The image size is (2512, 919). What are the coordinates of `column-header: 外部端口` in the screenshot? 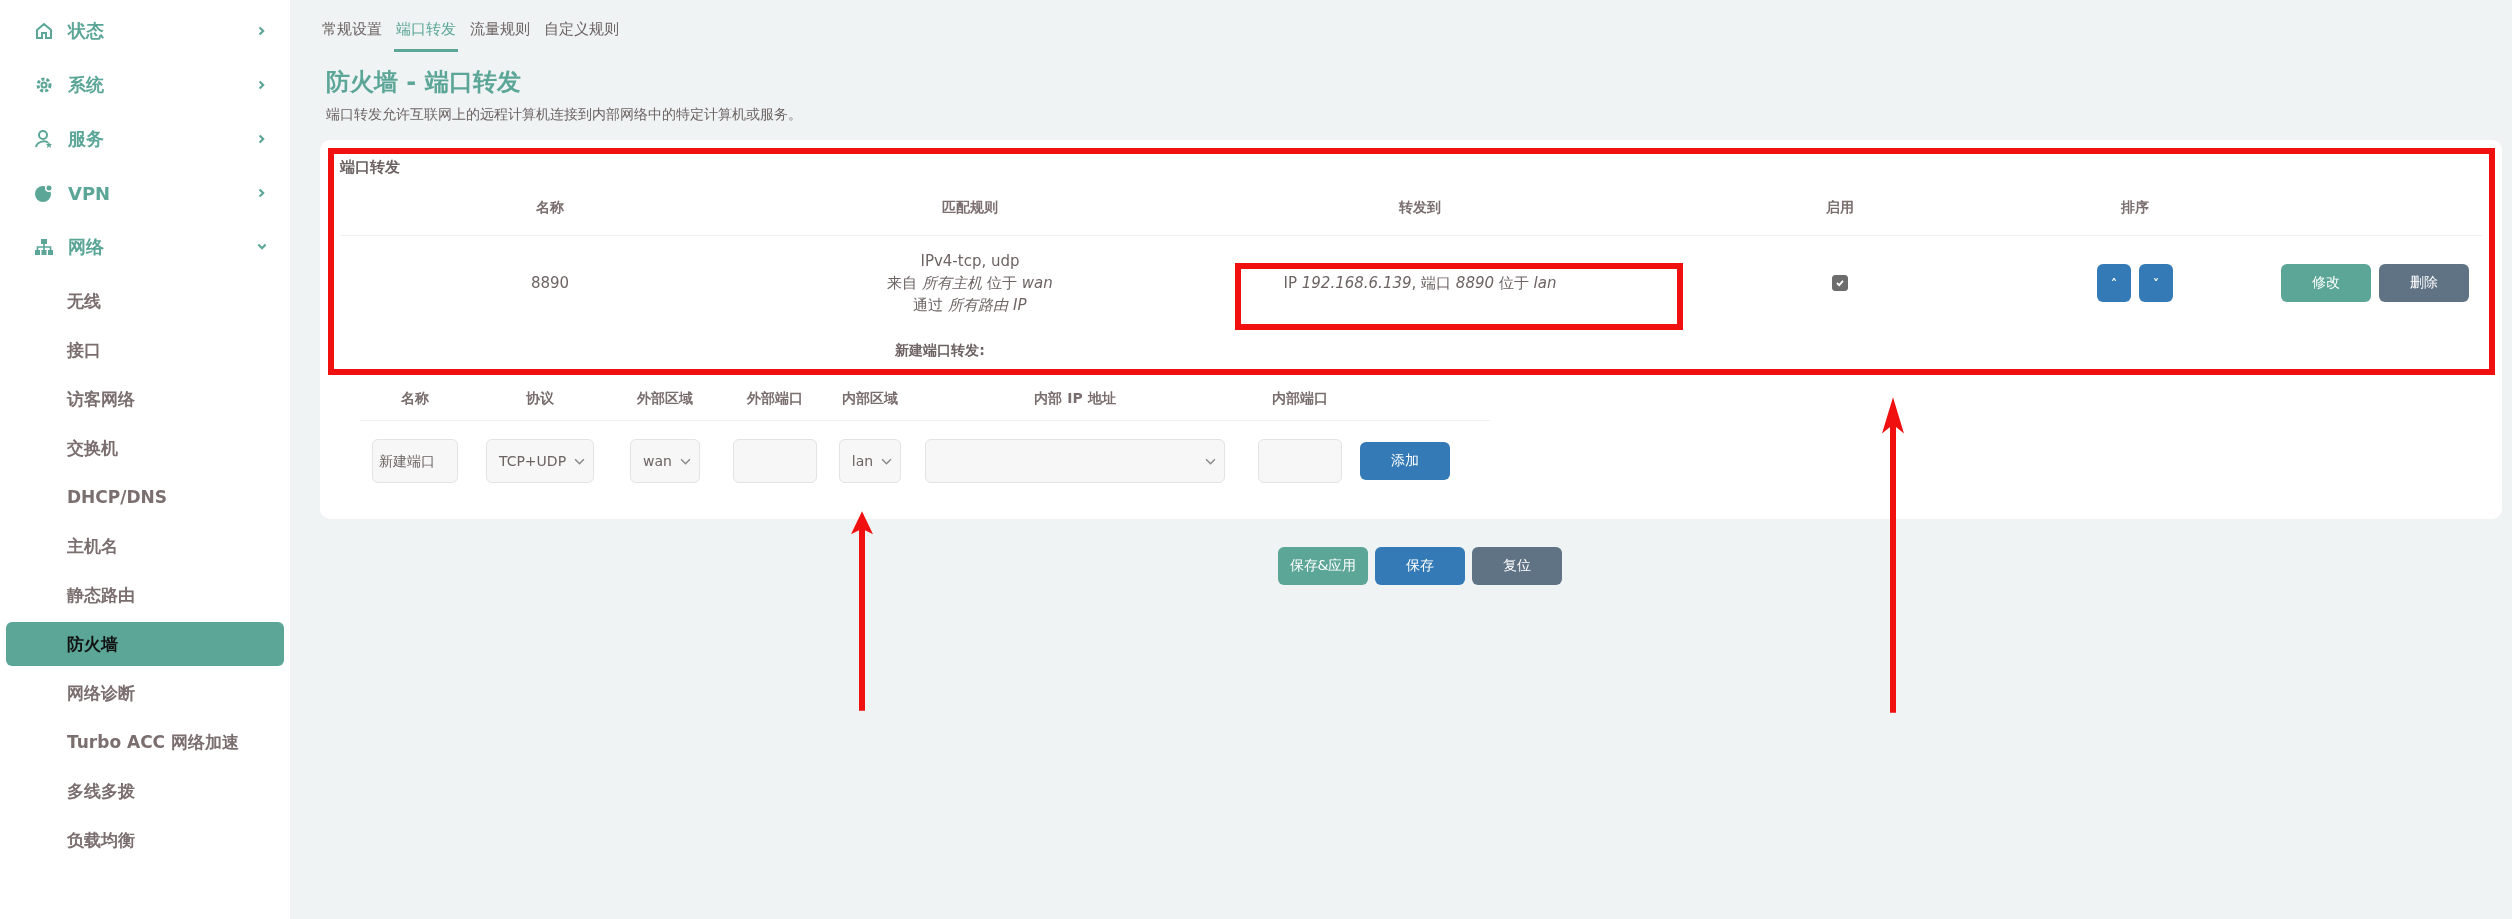 It's located at (775, 399).